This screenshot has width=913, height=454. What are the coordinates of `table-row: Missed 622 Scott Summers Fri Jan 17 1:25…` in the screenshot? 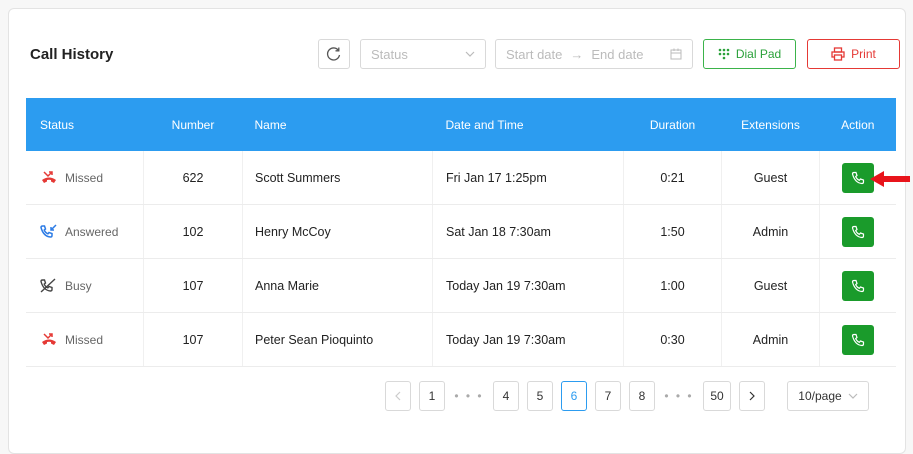 It's located at (461, 178).